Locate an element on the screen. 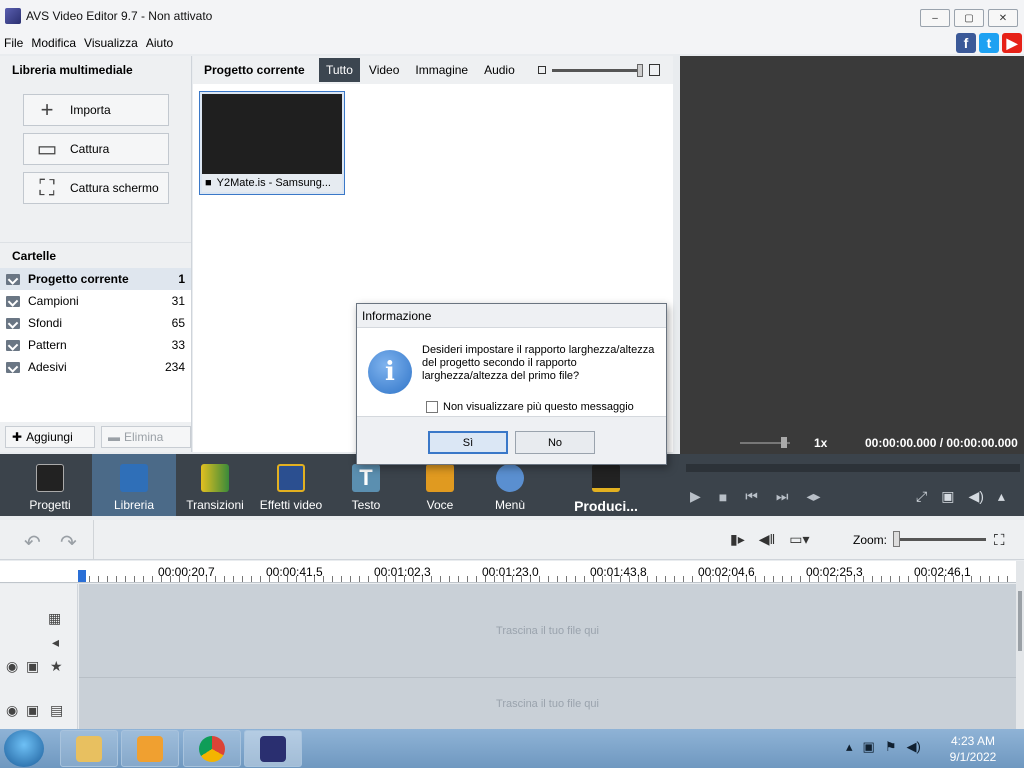 The image size is (1024, 768). time-readout: 00:00:00.000 / 00:00:00.000 is located at coordinates (941, 443).